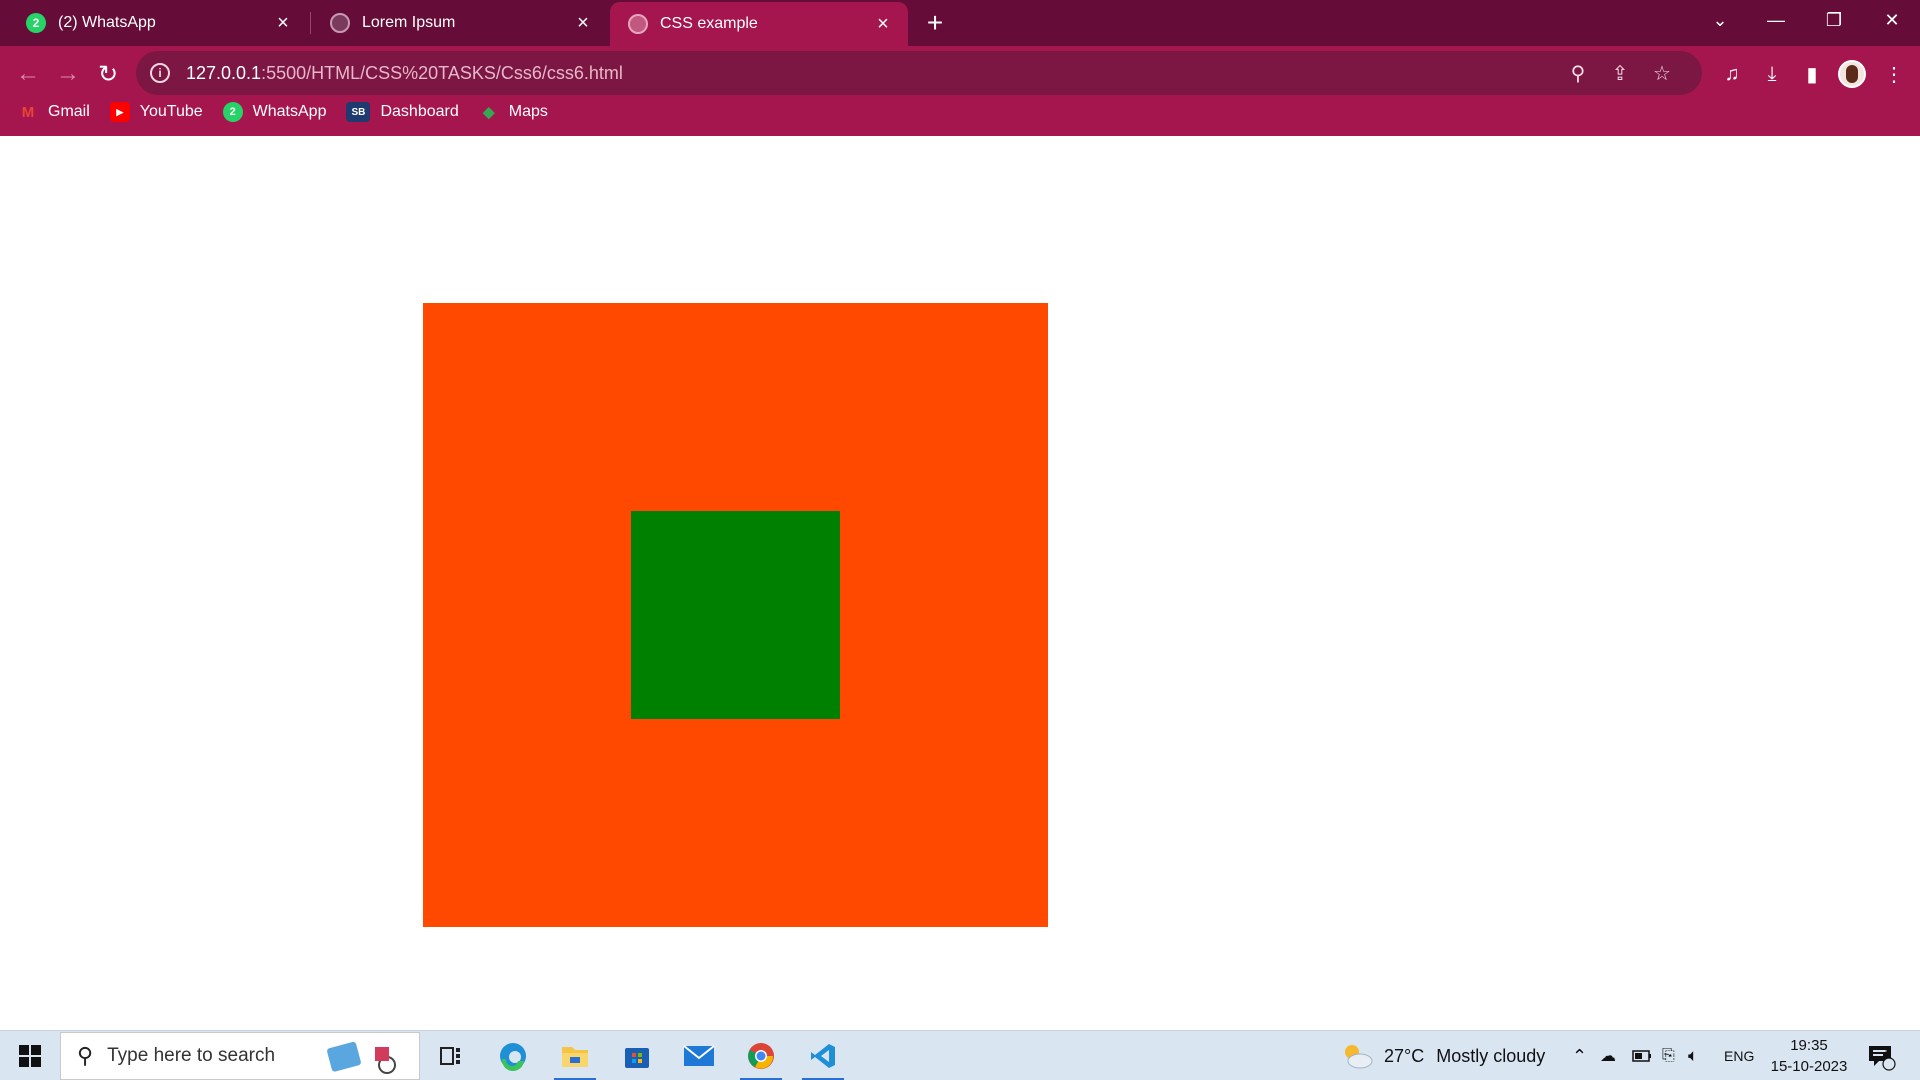  Describe the element at coordinates (1668, 1055) in the screenshot. I see `meet-now-icon: ⎘` at that location.